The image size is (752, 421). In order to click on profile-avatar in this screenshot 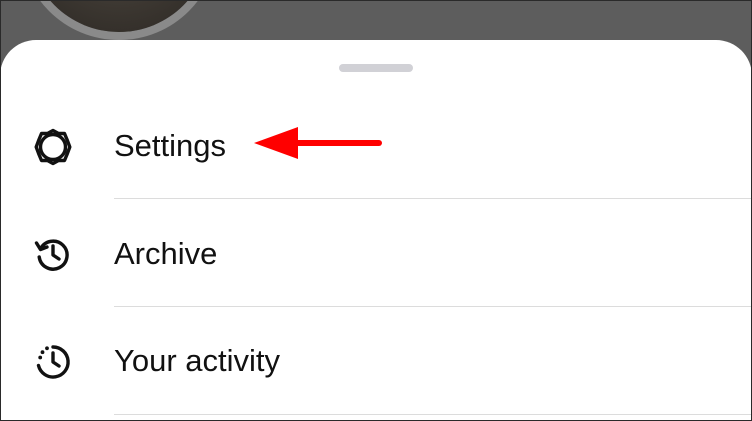, I will do `click(119, 16)`.